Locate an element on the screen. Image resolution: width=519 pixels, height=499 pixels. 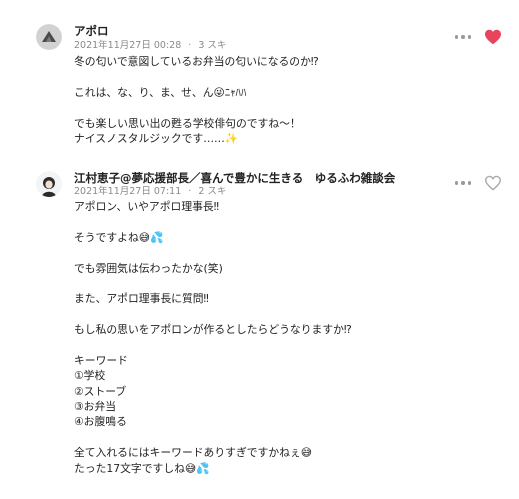
comment-text-line: そうですよね😅💦 is located at coordinates (119, 237).